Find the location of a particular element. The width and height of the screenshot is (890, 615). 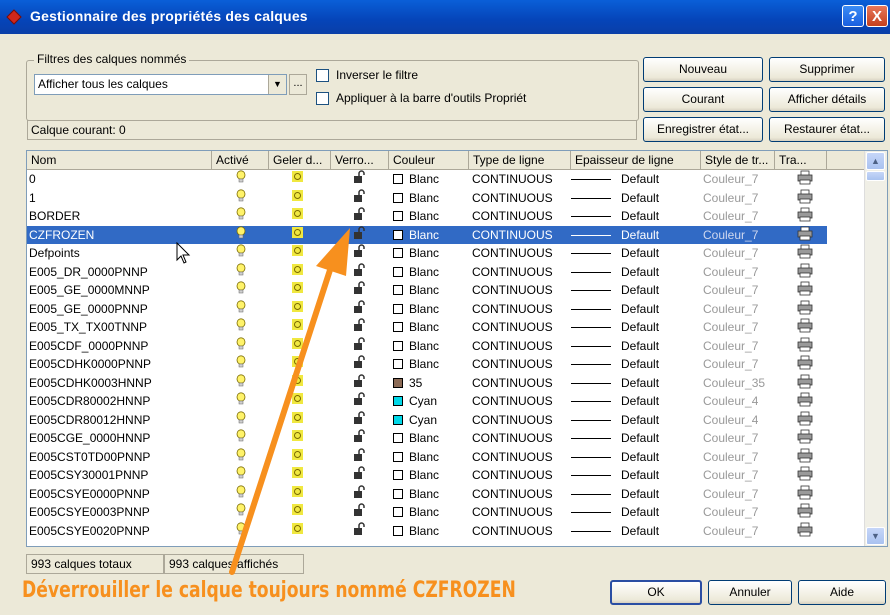

column-header-on: Activé is located at coordinates (240, 160).